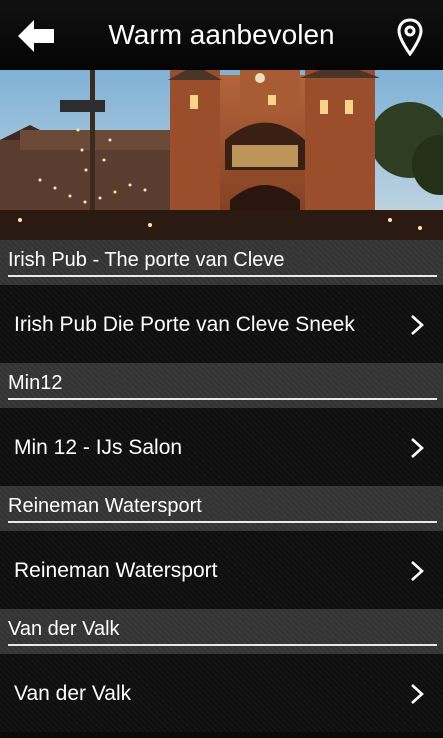 This screenshot has height=738, width=443. I want to click on section-header-label: Reineman Watersport, so click(105, 506).